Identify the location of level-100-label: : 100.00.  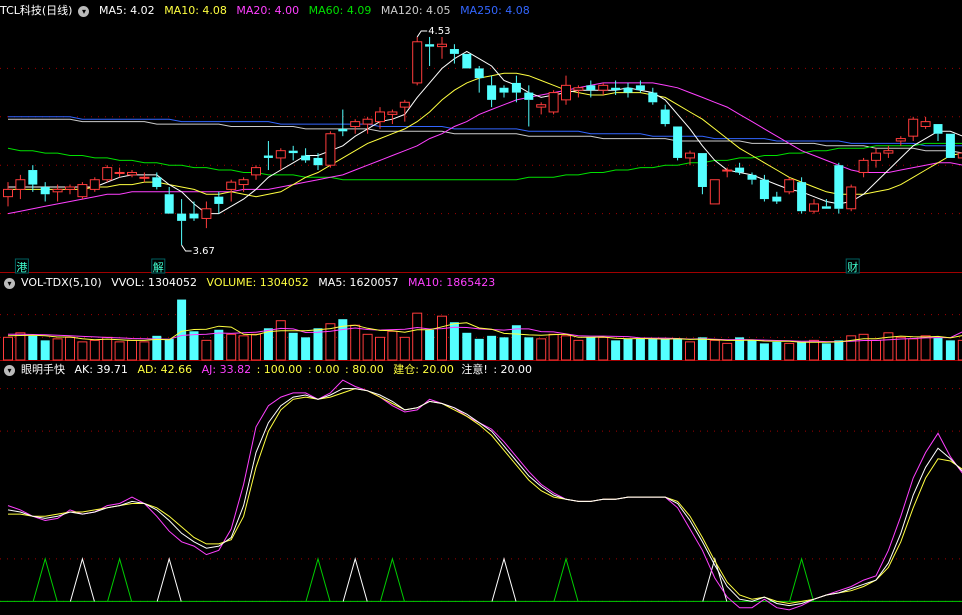
(279, 369).